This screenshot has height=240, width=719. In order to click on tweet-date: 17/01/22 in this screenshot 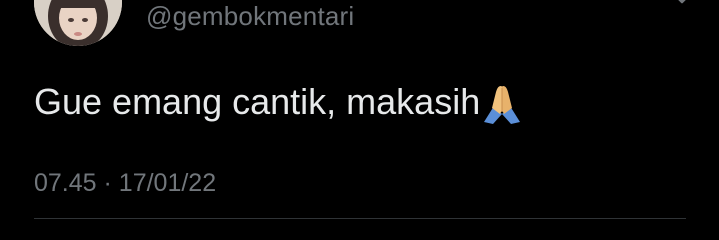, I will do `click(167, 183)`.